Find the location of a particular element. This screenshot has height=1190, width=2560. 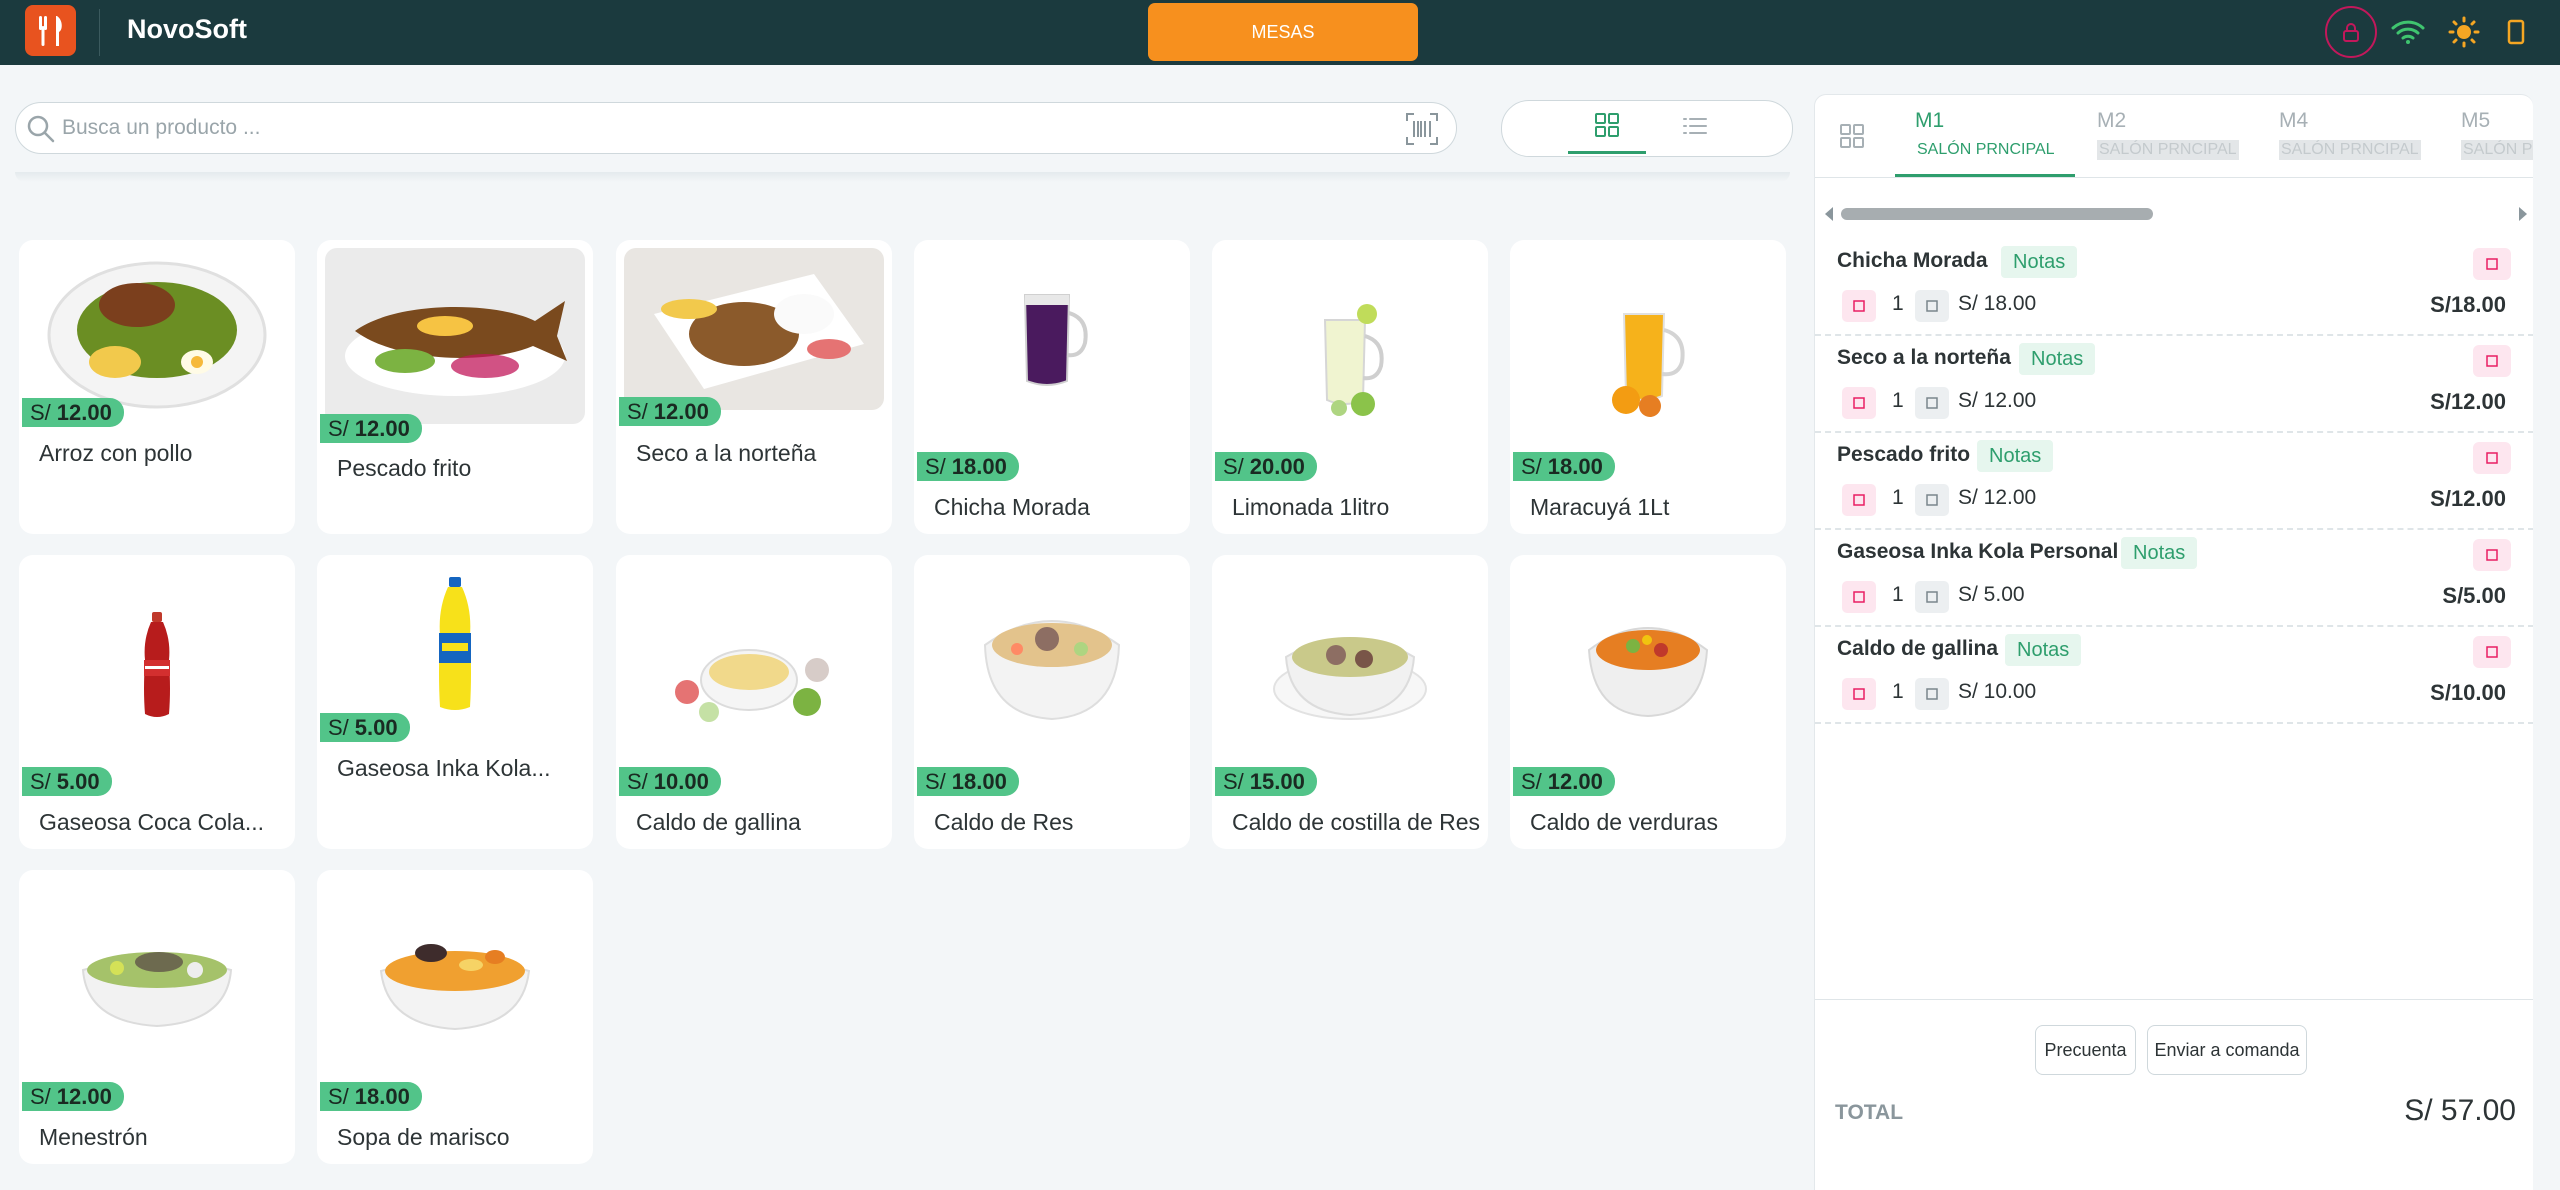

product-card-sopa-marisco: S/18.00 Sopa de marisco is located at coordinates (455, 1017).